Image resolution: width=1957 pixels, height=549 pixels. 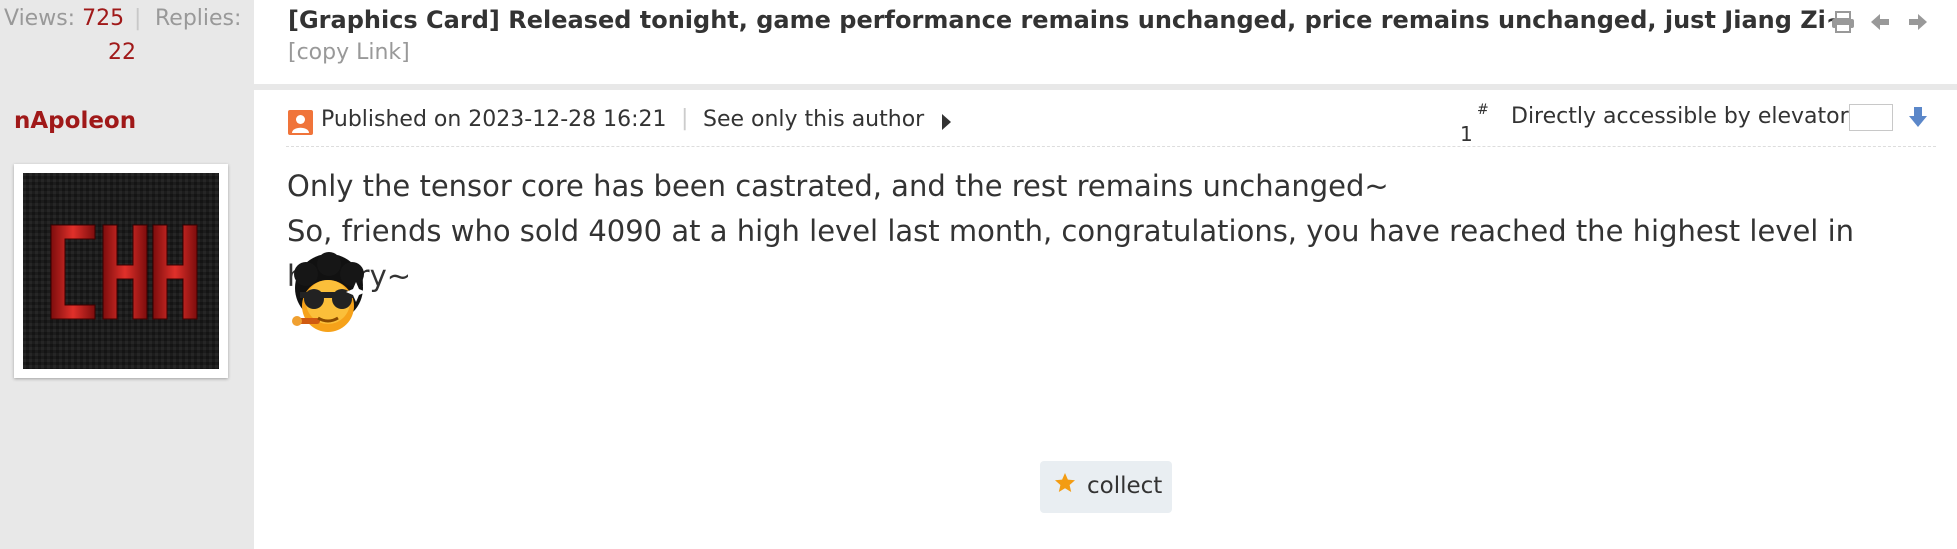 I want to click on author-badge-icon, so click(x=300, y=122).